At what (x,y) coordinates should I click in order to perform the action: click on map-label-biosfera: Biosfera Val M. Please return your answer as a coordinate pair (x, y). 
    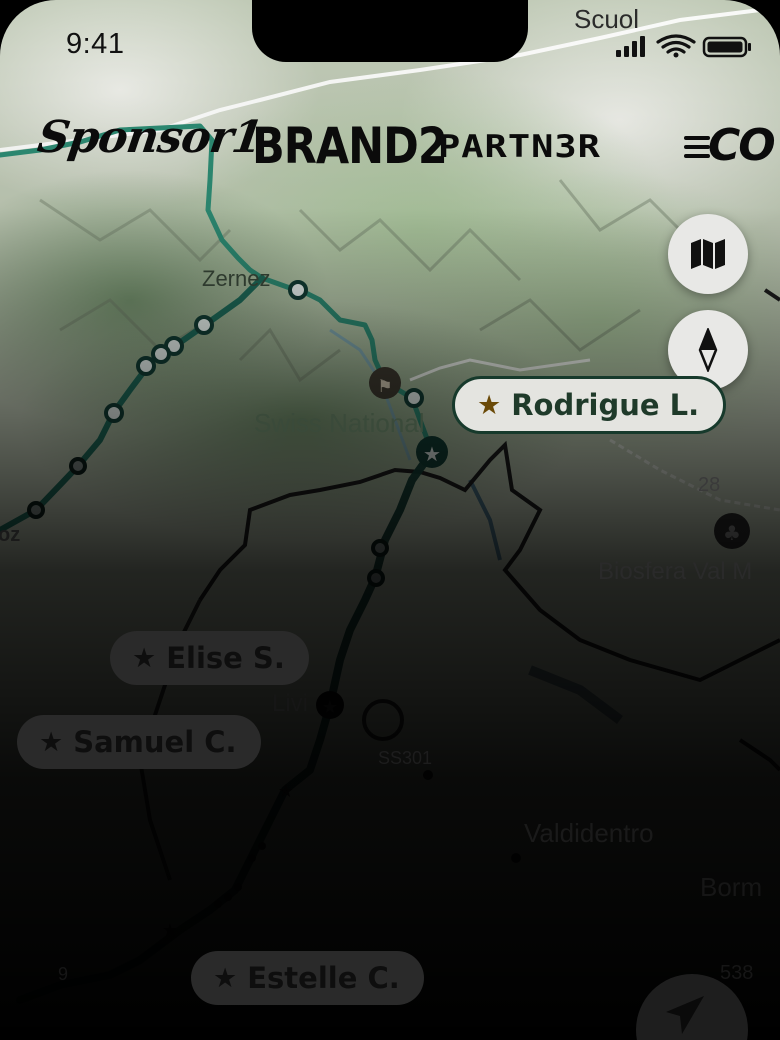
    Looking at the image, I should click on (675, 571).